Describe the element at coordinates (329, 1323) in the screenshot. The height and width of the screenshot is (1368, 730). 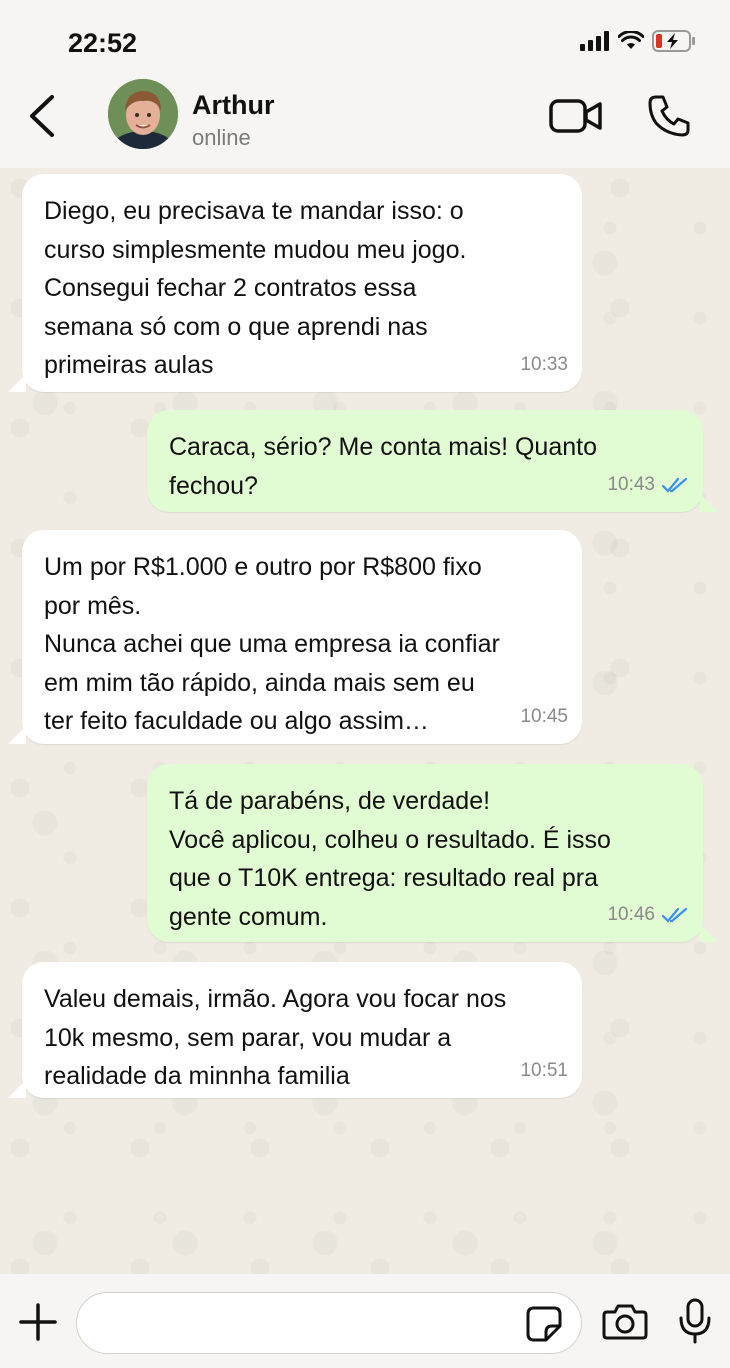
I see `message-input` at that location.